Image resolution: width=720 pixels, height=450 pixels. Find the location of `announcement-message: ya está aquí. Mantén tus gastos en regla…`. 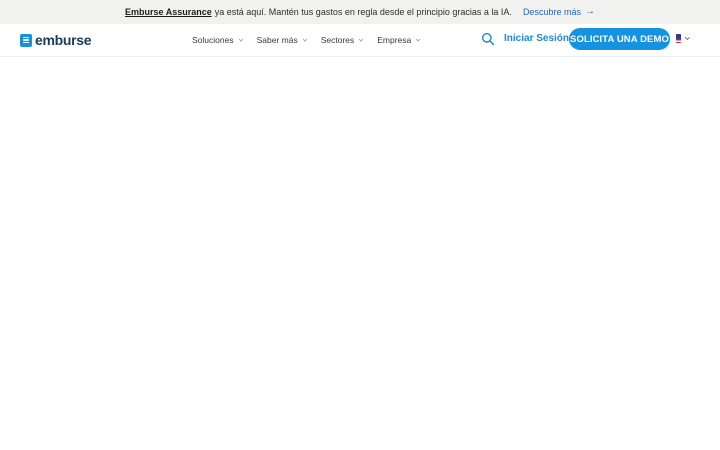

announcement-message: ya está aquí. Mantén tus gastos en regla… is located at coordinates (363, 12).